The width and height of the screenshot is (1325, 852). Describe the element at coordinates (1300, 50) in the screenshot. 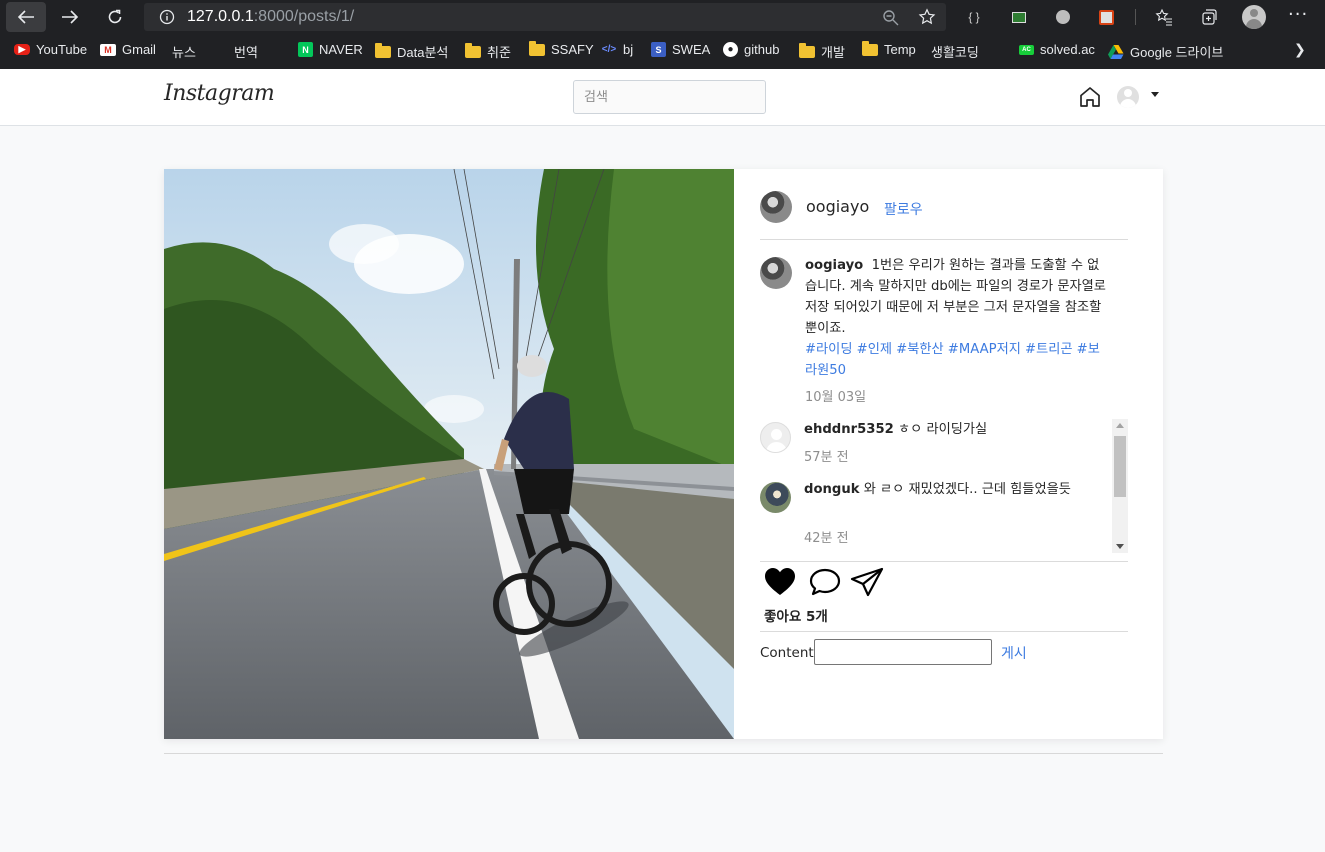

I see `bookmarks-more-chevron-icon: ❯` at that location.